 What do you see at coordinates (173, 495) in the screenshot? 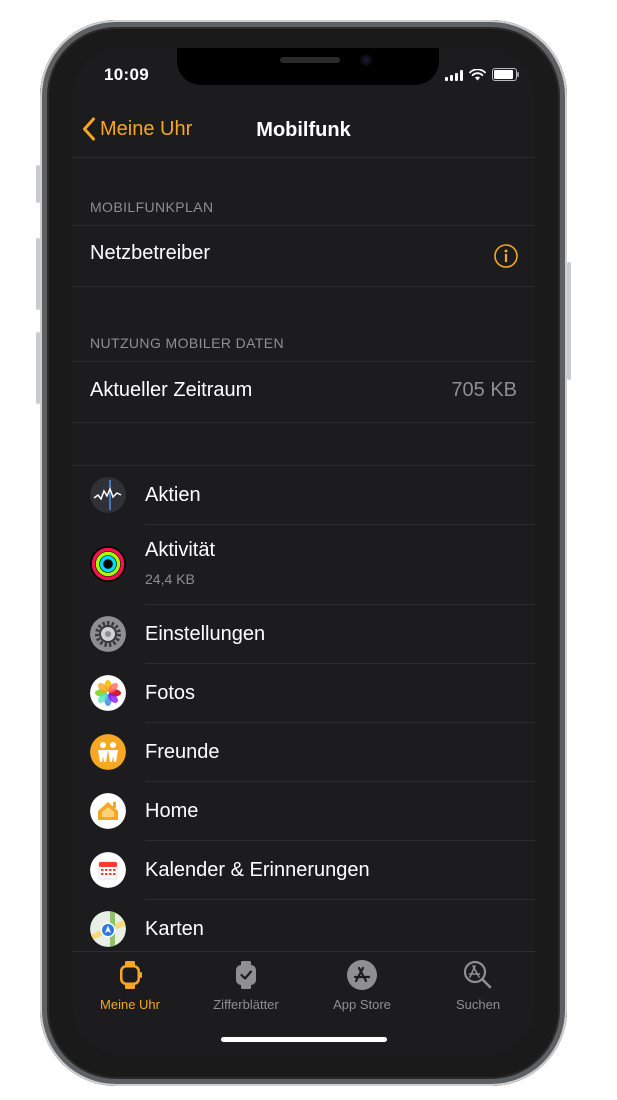
I see `app-label: Aktien` at bounding box center [173, 495].